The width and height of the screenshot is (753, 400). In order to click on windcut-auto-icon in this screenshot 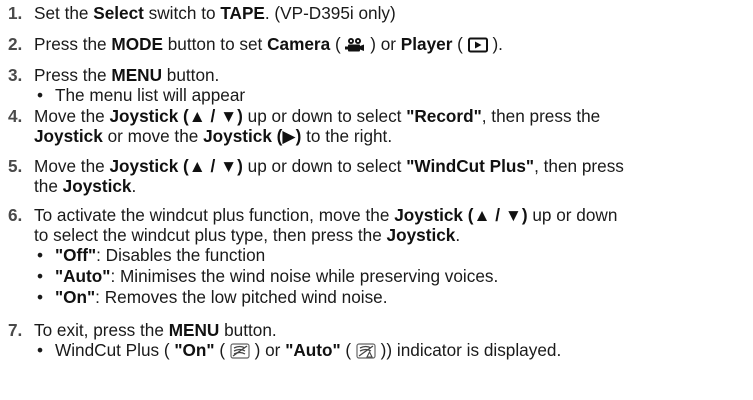, I will do `click(366, 353)`.